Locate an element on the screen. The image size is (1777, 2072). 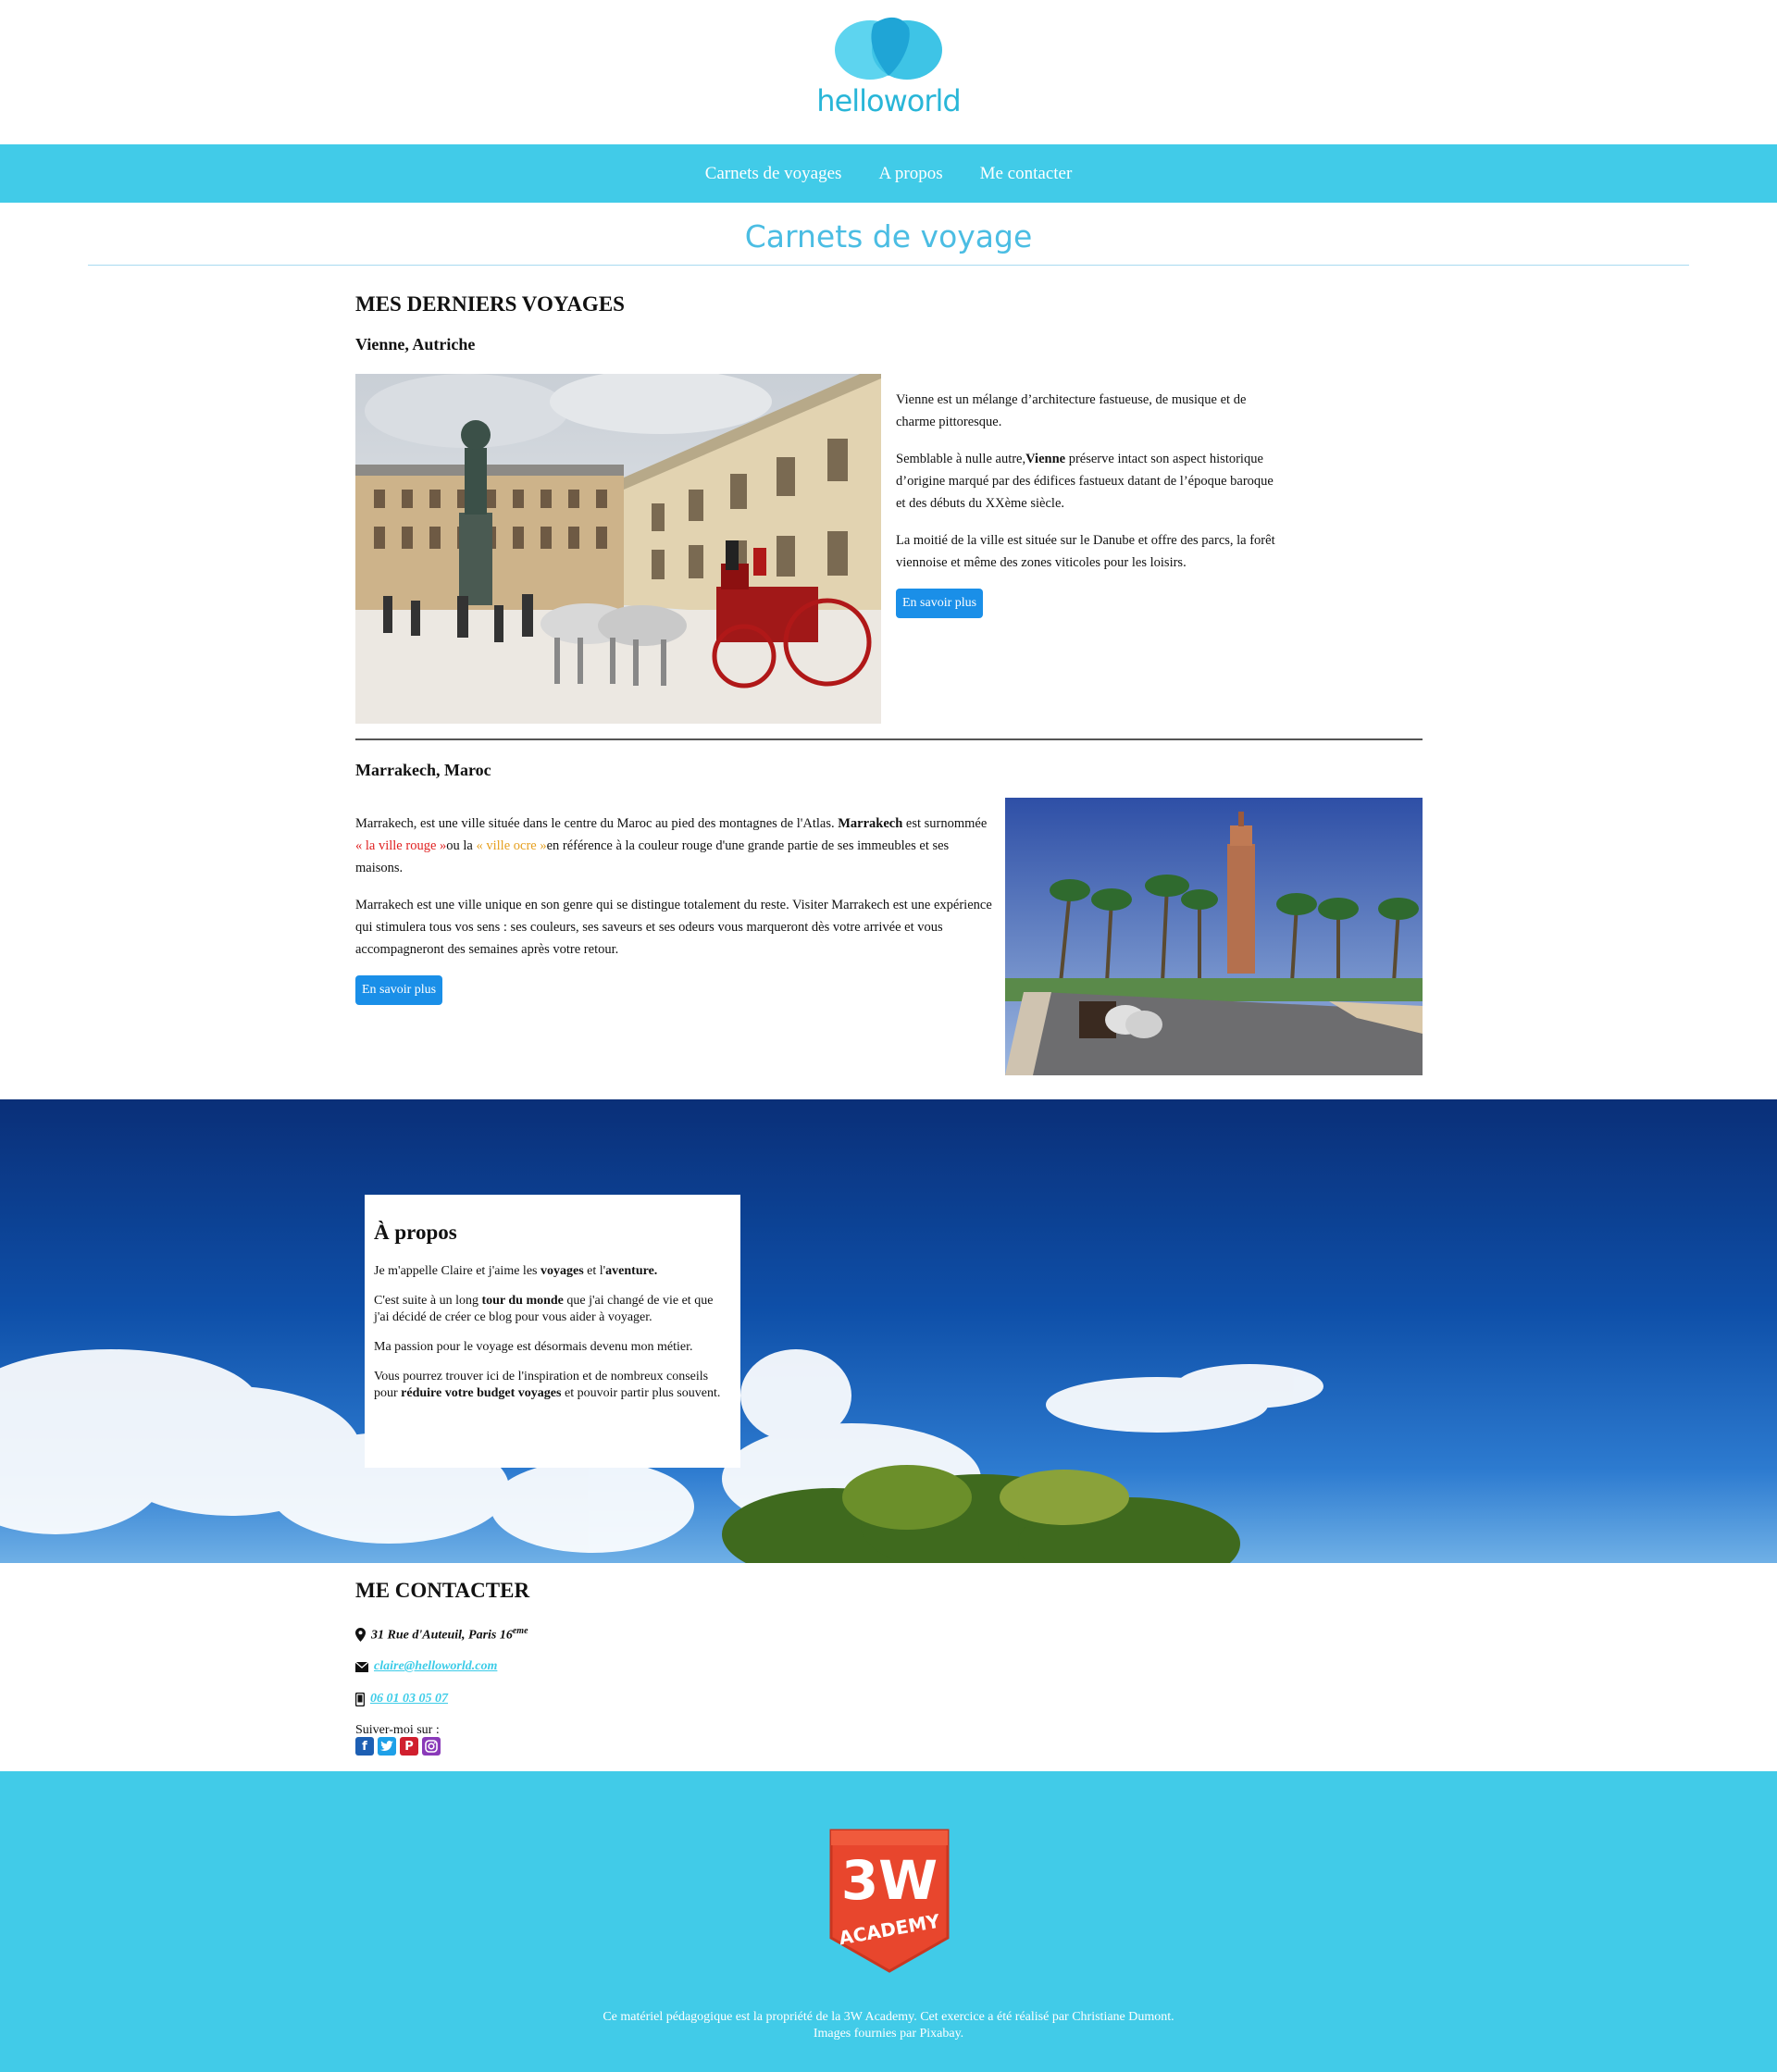
map-marker-icon is located at coordinates (360, 1634).